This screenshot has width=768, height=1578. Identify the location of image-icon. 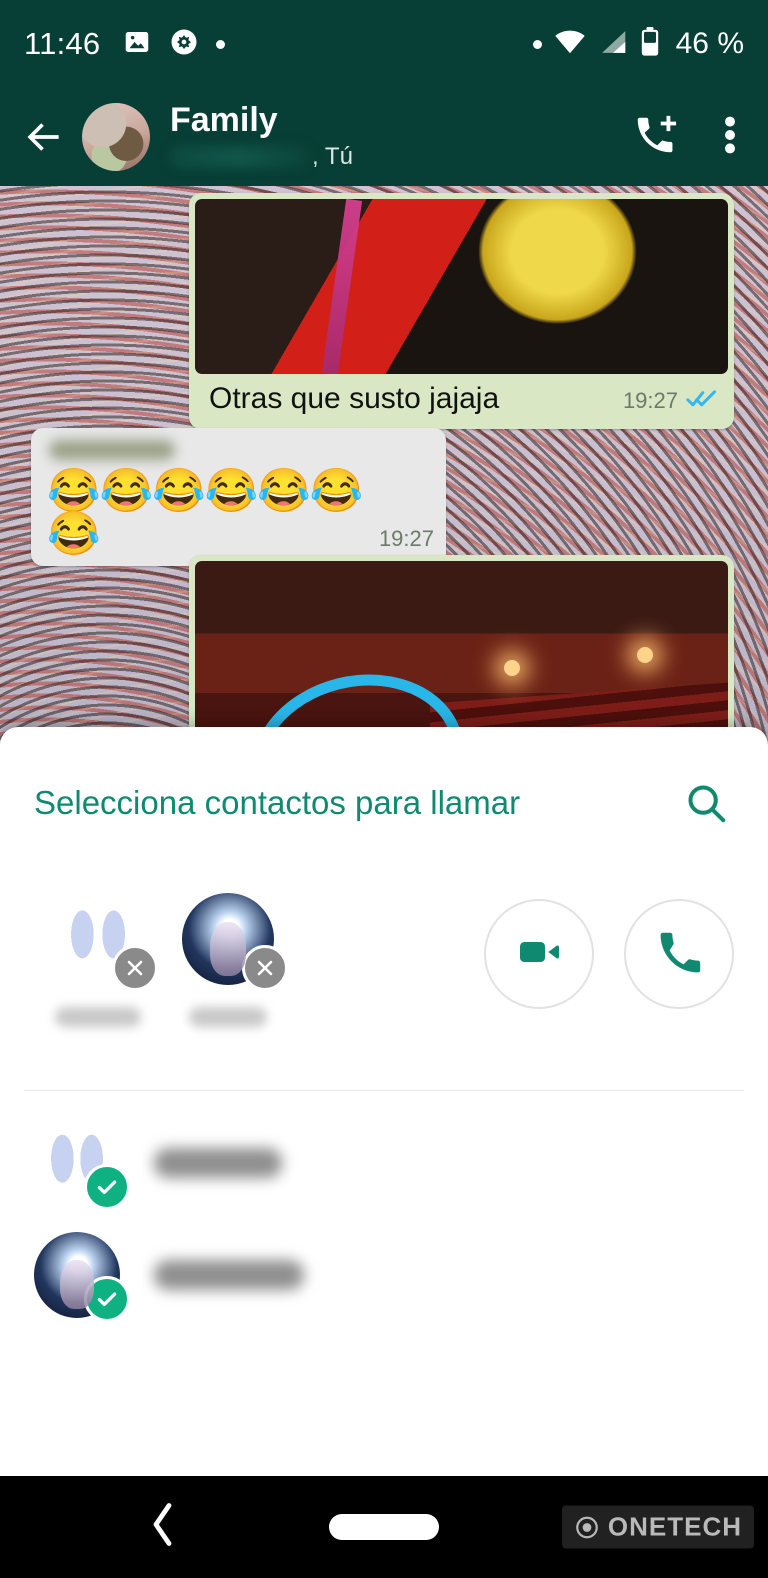
(137, 44).